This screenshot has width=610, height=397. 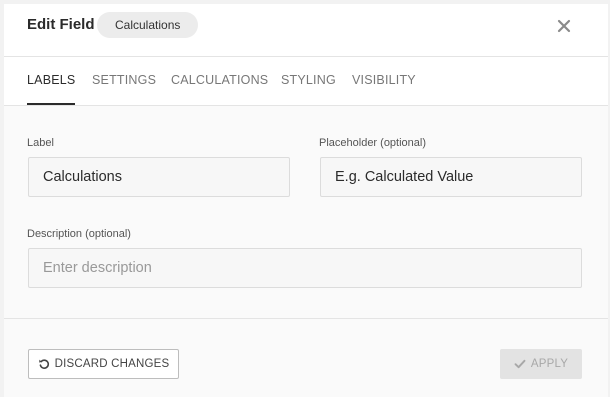 What do you see at coordinates (549, 364) in the screenshot?
I see `apply-label: APPLY` at bounding box center [549, 364].